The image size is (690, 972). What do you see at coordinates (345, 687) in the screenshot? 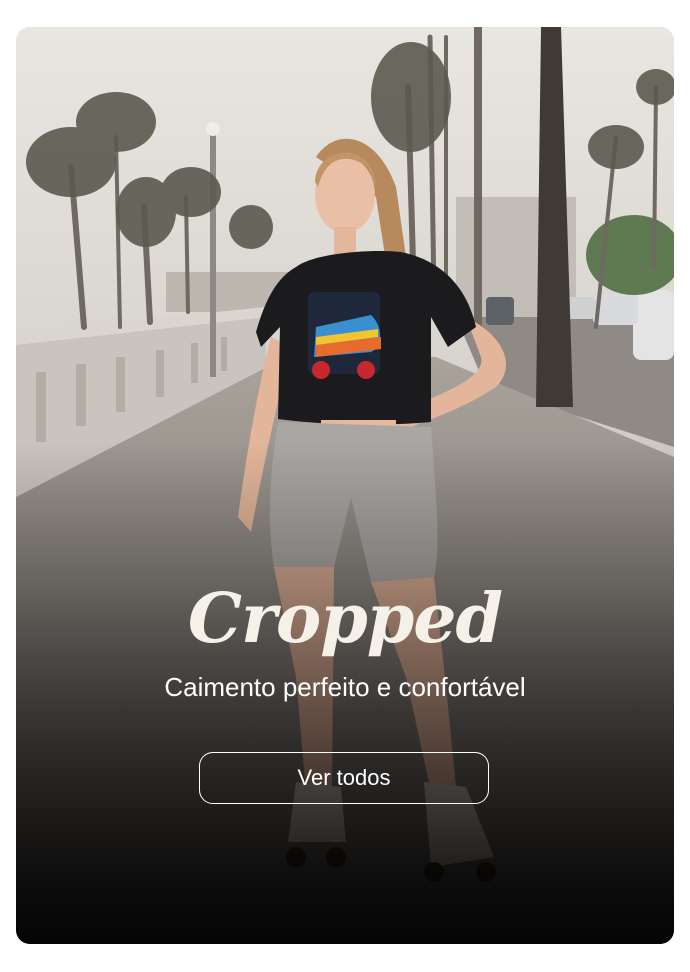
I see `banner-subtitle: Caimento perfeito e confortável` at bounding box center [345, 687].